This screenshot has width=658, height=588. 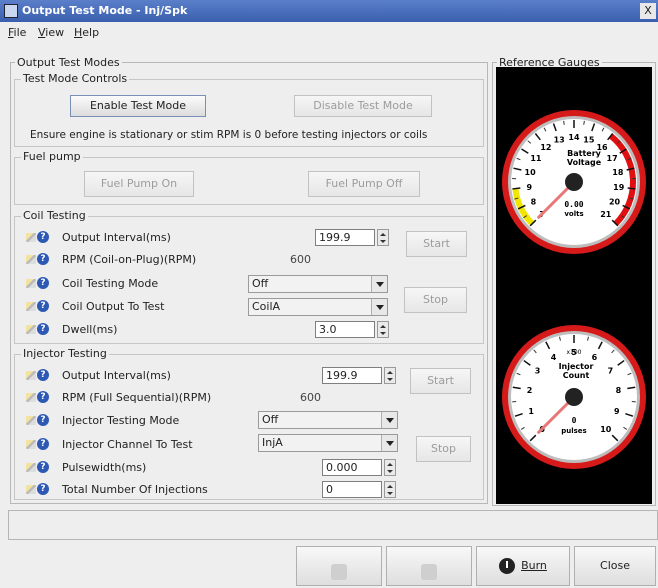 I want to click on injector-stop-button: Stop, so click(x=443, y=449).